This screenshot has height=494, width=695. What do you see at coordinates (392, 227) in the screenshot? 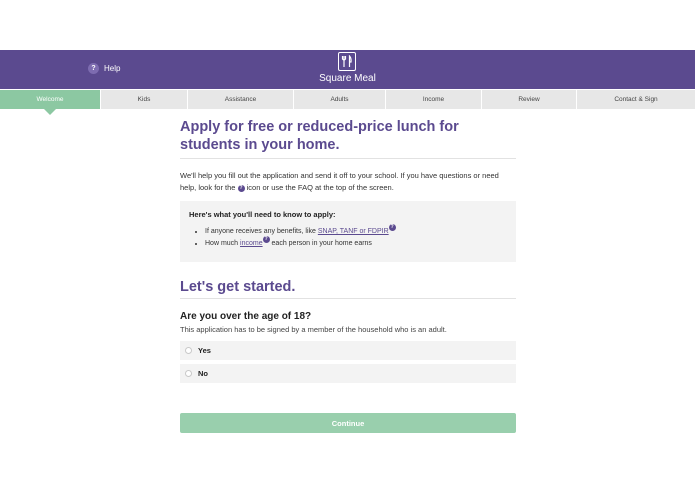
I see `benefits-help-icon: ?` at bounding box center [392, 227].